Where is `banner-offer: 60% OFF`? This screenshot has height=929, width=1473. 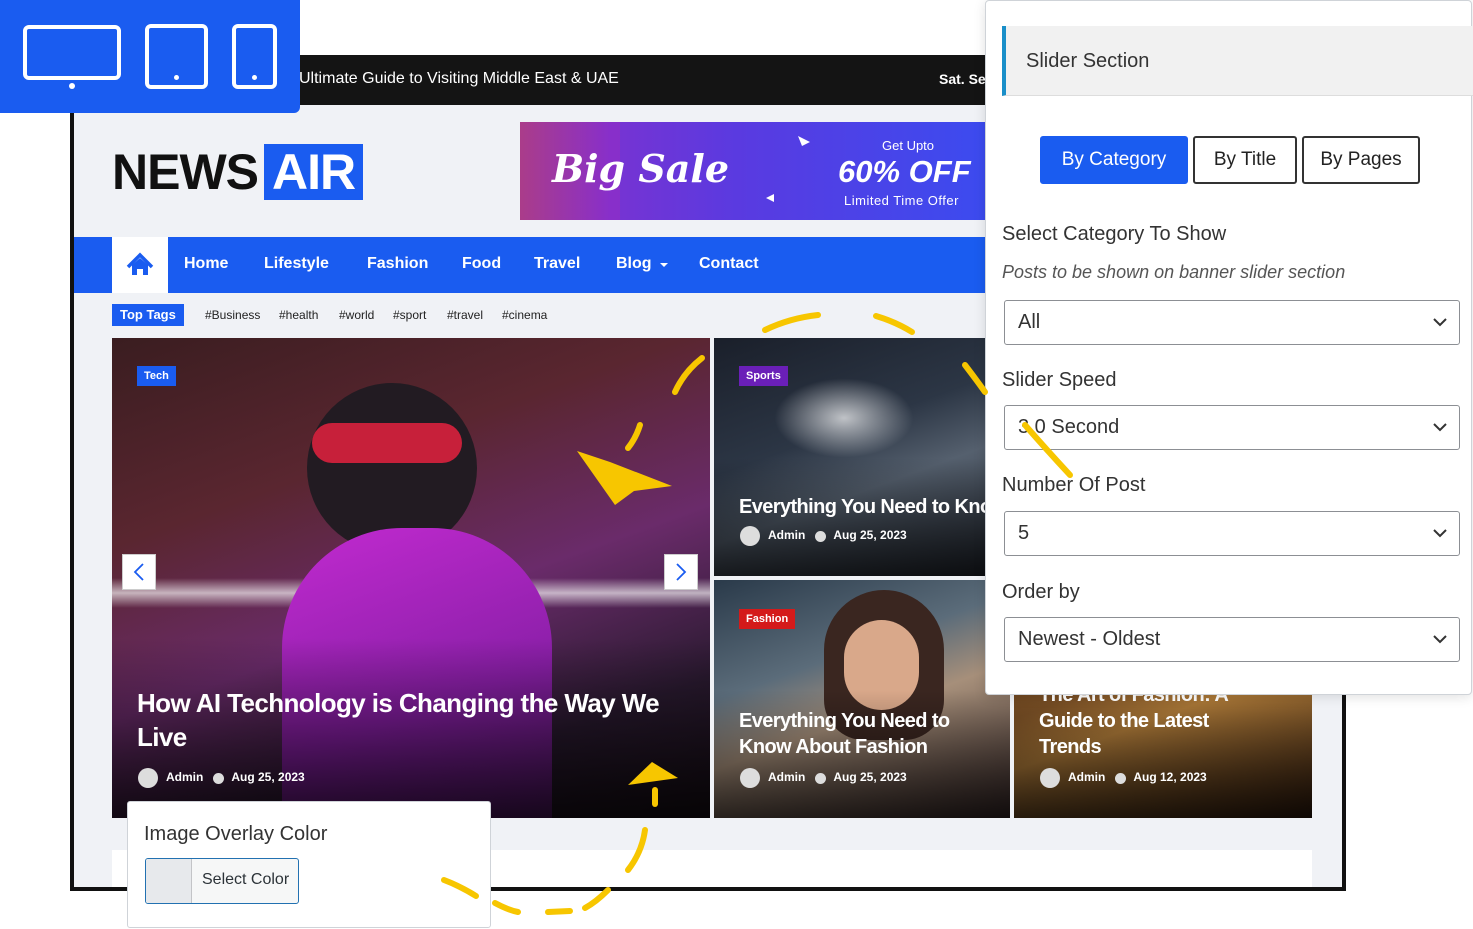 banner-offer: 60% OFF is located at coordinates (904, 171).